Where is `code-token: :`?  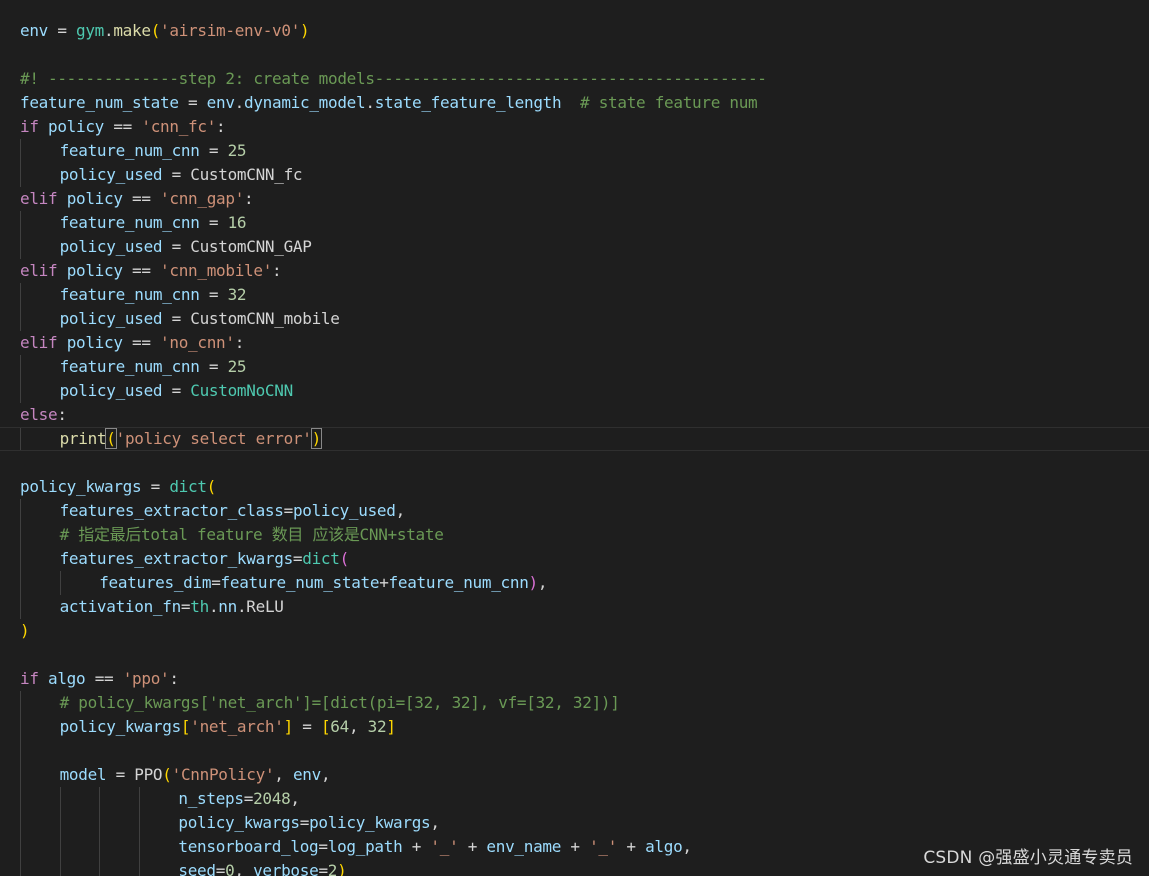 code-token: : is located at coordinates (62, 414).